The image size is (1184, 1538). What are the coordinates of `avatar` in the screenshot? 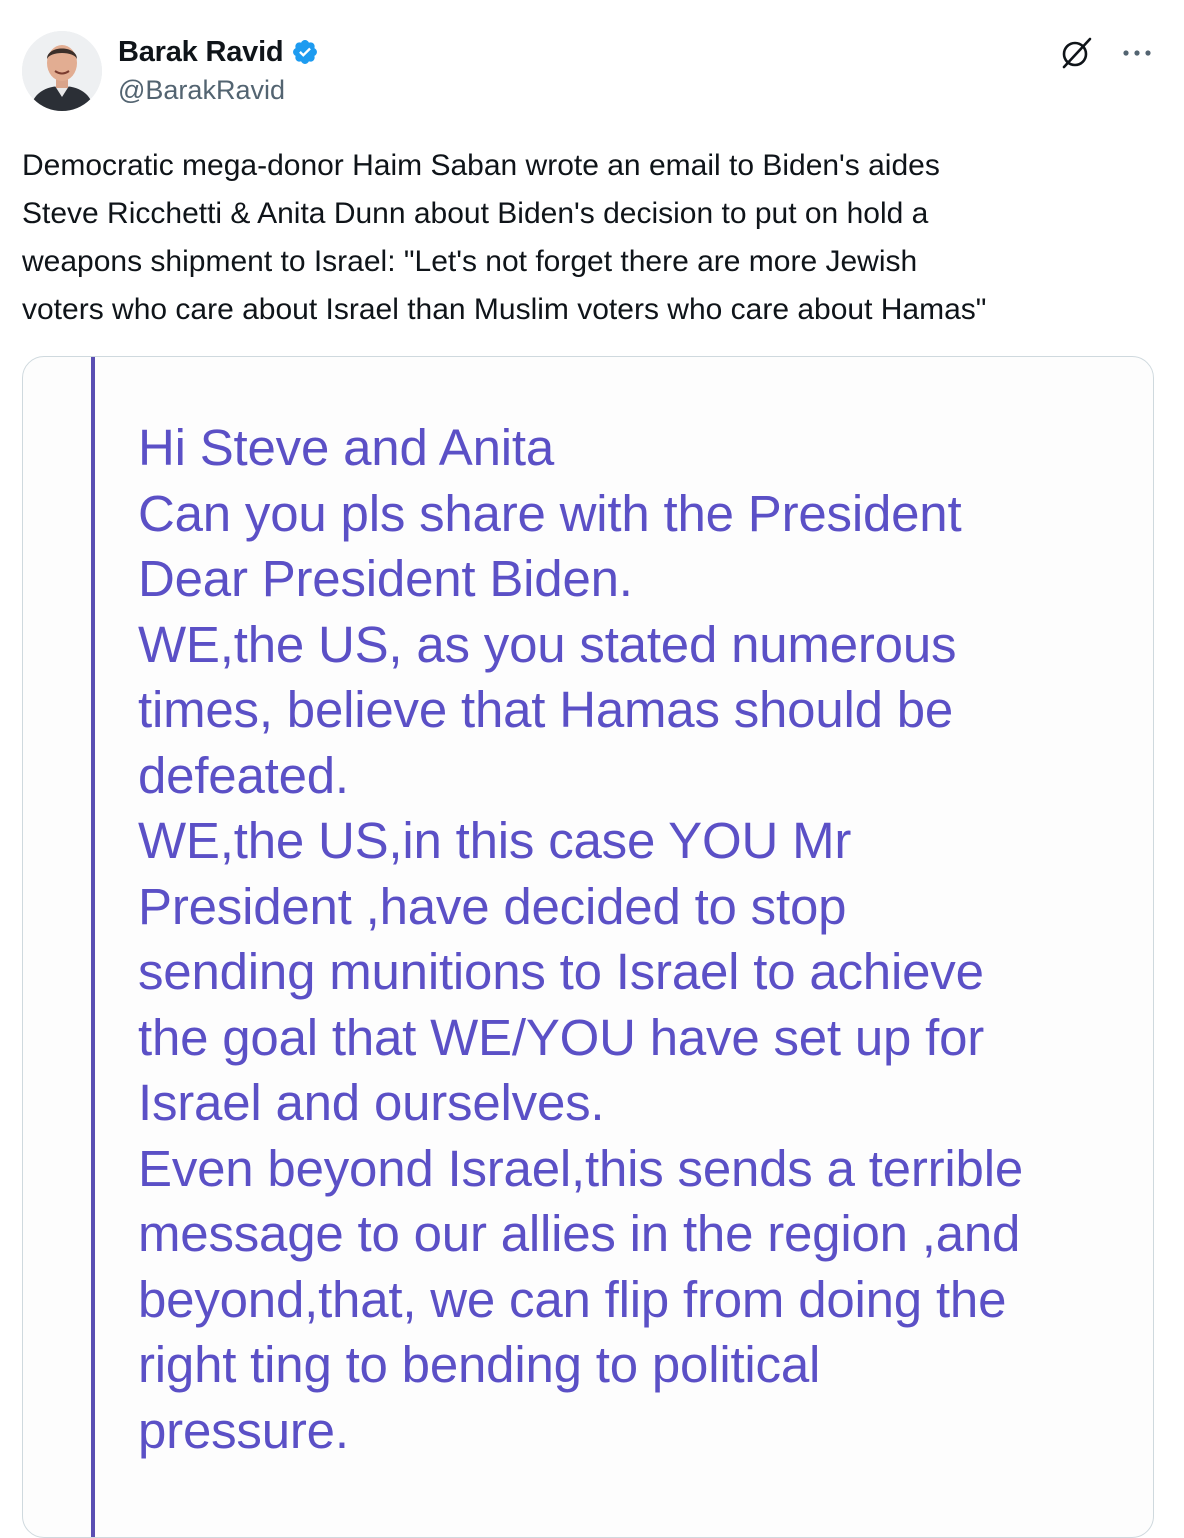 It's located at (62, 71).